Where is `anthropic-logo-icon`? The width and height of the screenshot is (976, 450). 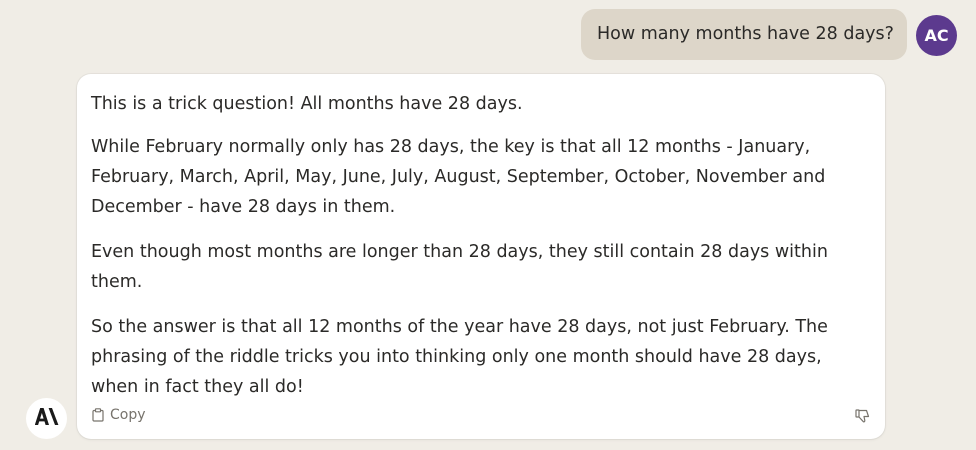
anthropic-logo-icon is located at coordinates (46, 418).